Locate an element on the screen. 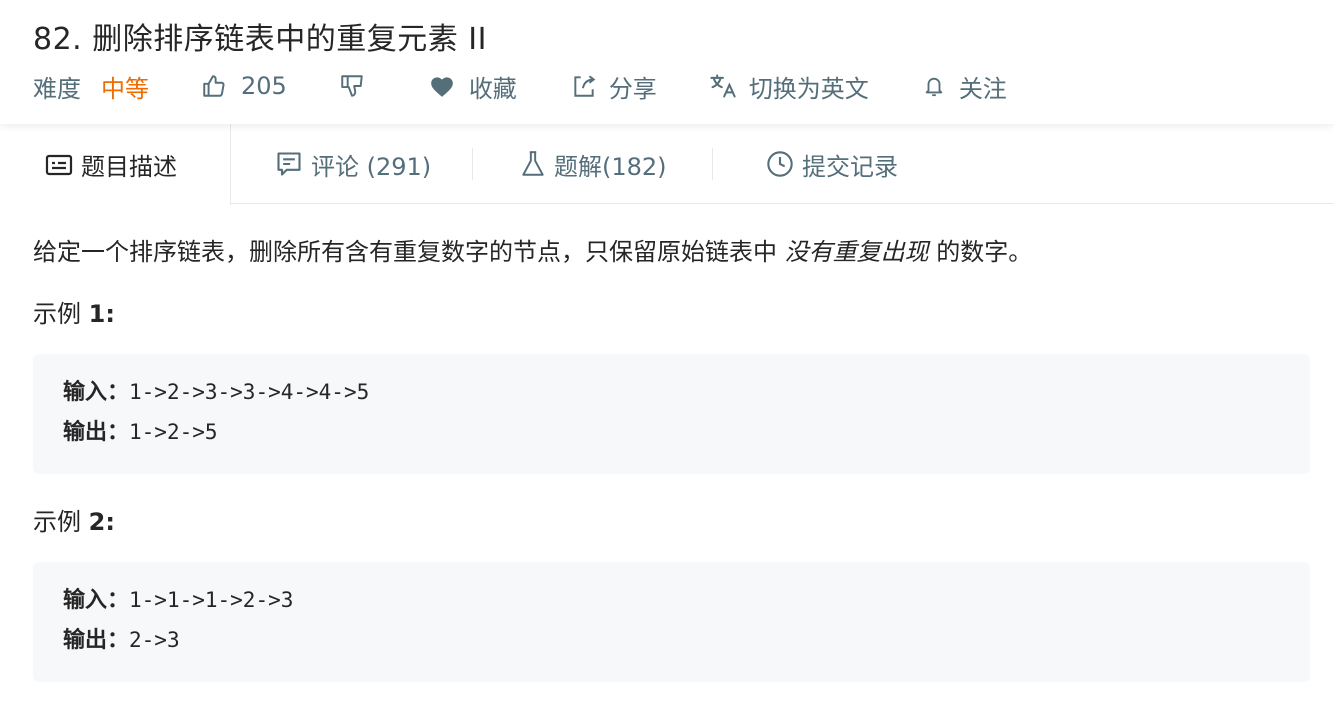  translate-icon is located at coordinates (723, 86).